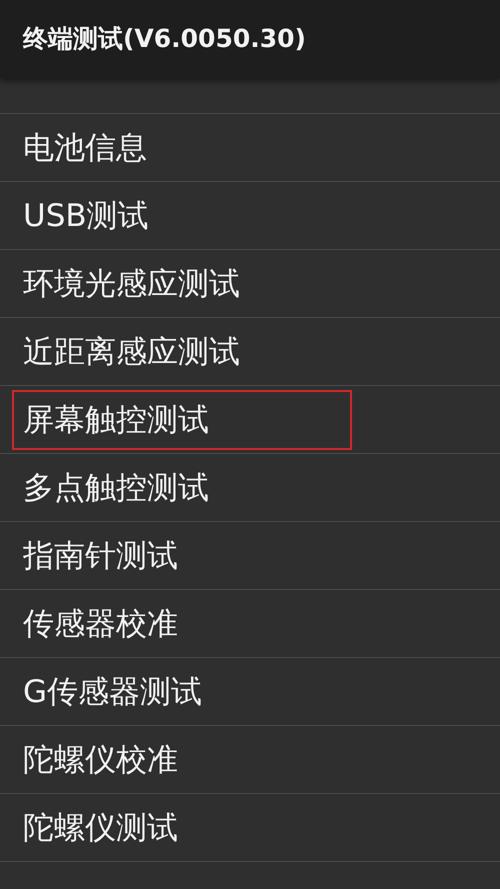  What do you see at coordinates (131, 352) in the screenshot?
I see `list-item: 近距离感应测试` at bounding box center [131, 352].